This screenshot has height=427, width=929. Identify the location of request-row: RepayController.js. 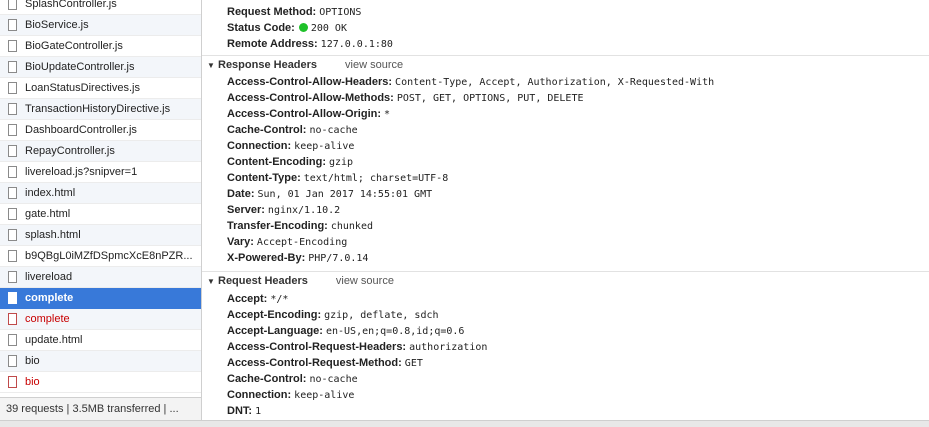
(100, 151).